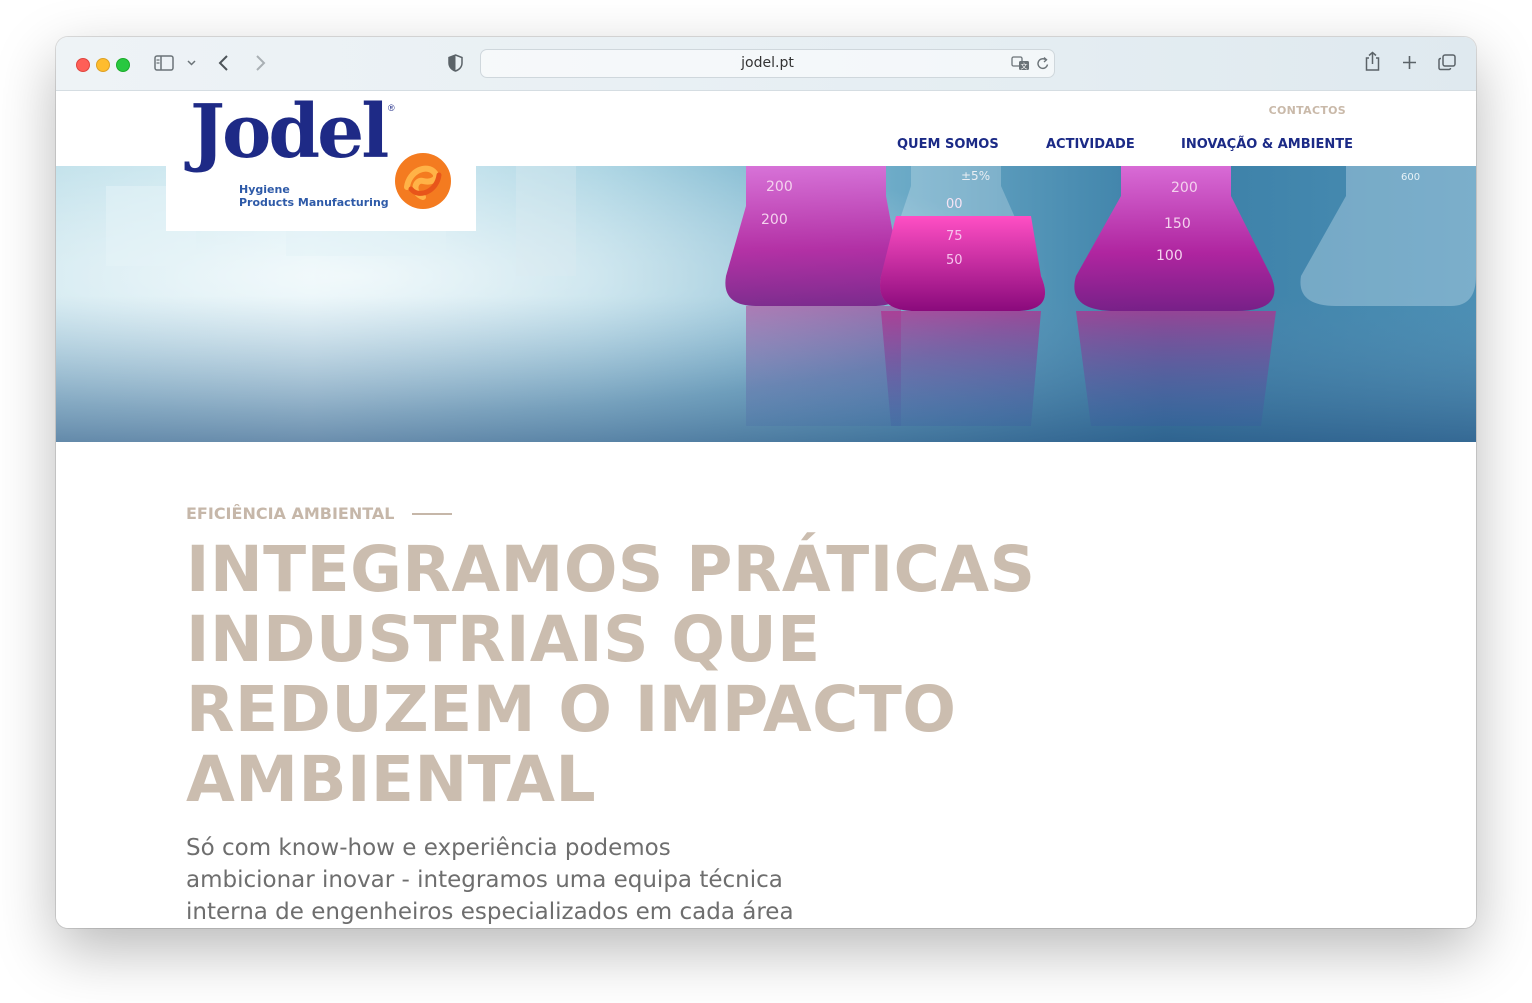  I want to click on flask-mark: 00, so click(954, 204).